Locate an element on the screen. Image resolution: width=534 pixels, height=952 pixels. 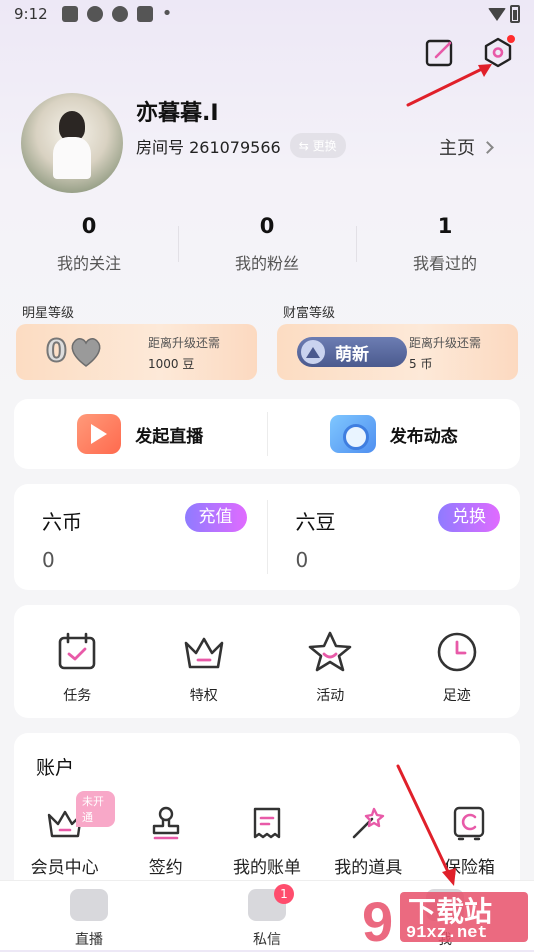
chevron-right-icon is located at coordinates (487, 147).